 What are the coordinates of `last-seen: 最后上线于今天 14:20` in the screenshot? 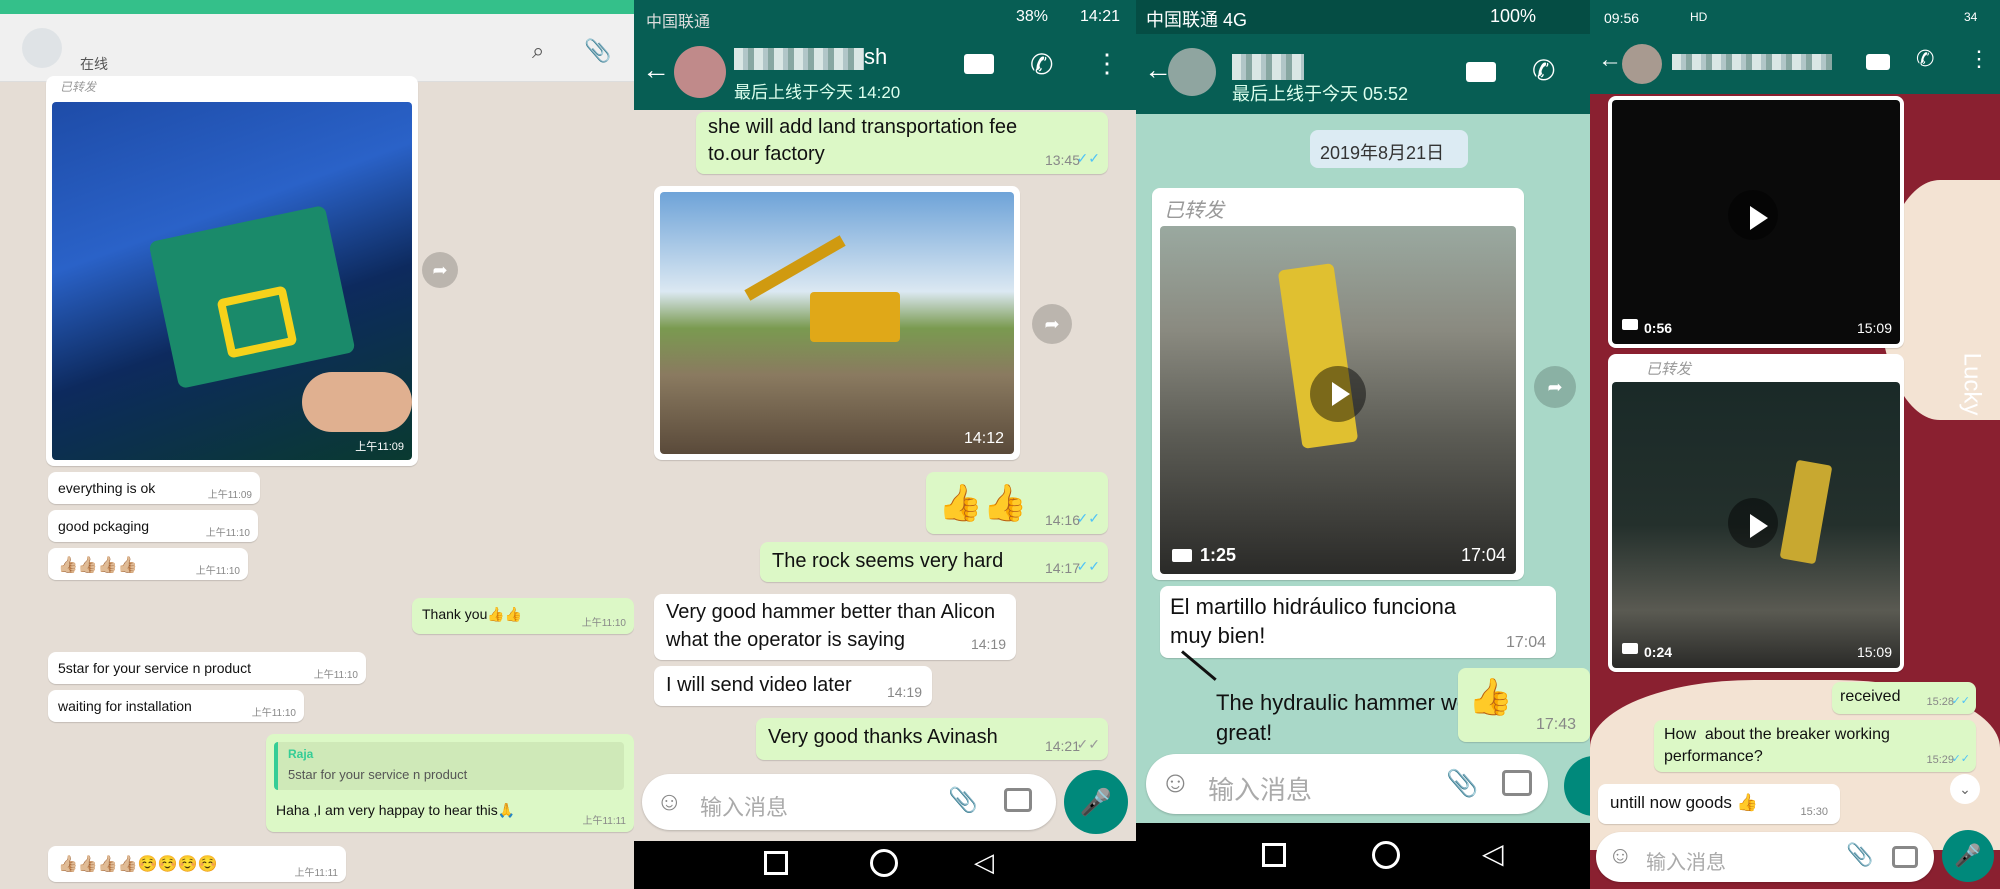 It's located at (817, 92).